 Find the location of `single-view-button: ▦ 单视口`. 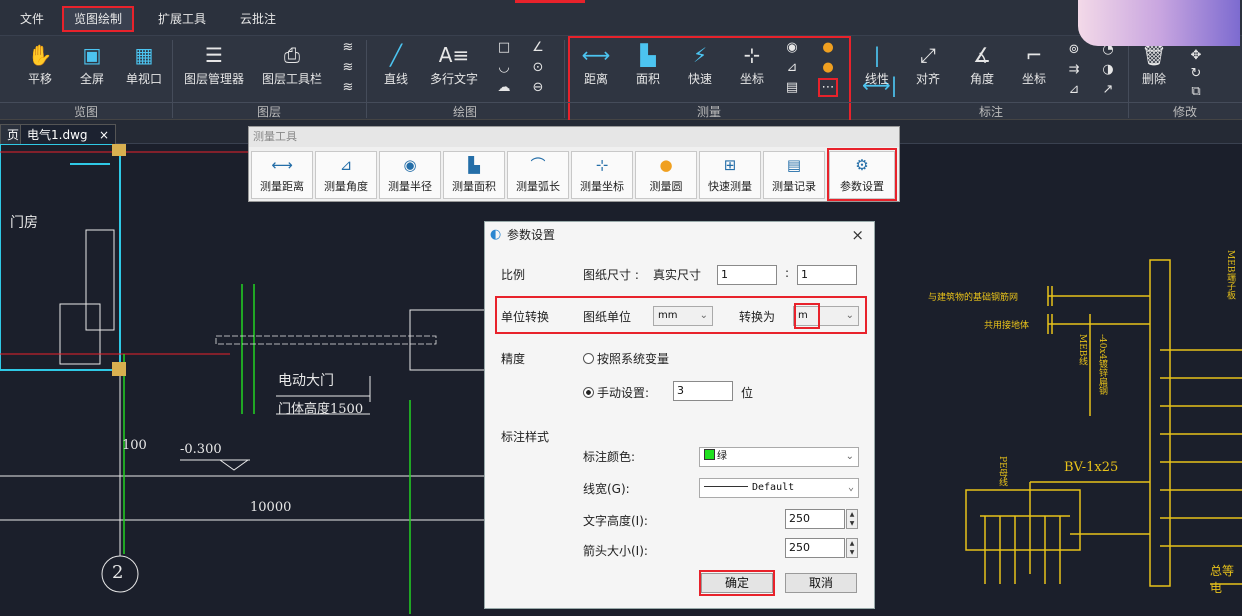

single-view-button: ▦ 单视口 is located at coordinates (144, 66).